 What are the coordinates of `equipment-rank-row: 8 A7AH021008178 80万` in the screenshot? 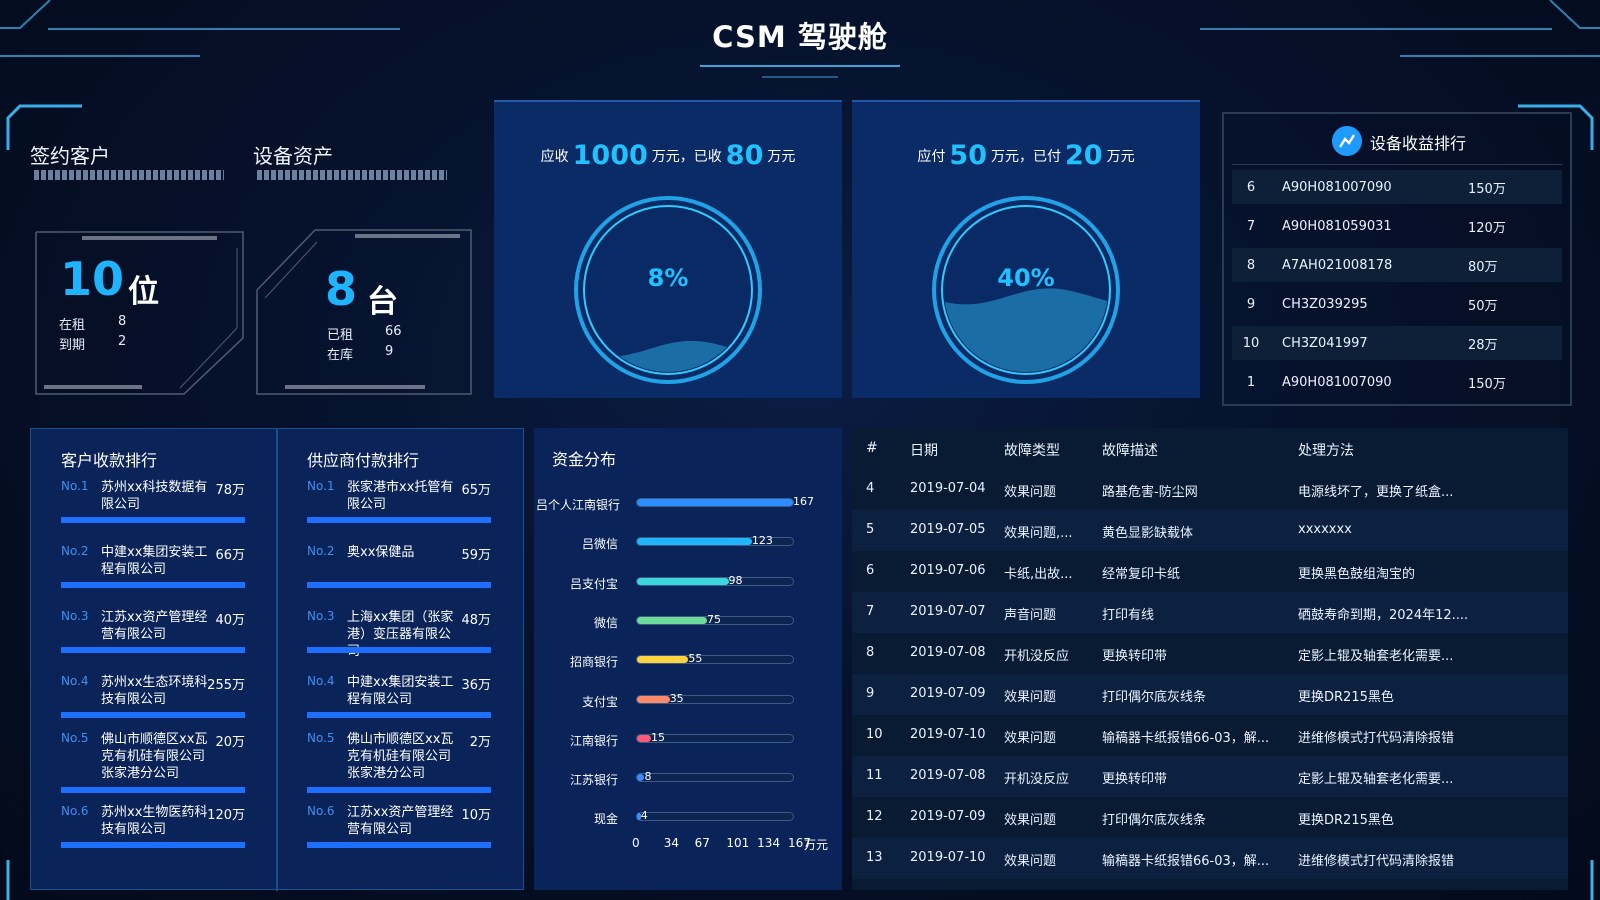 It's located at (1397, 265).